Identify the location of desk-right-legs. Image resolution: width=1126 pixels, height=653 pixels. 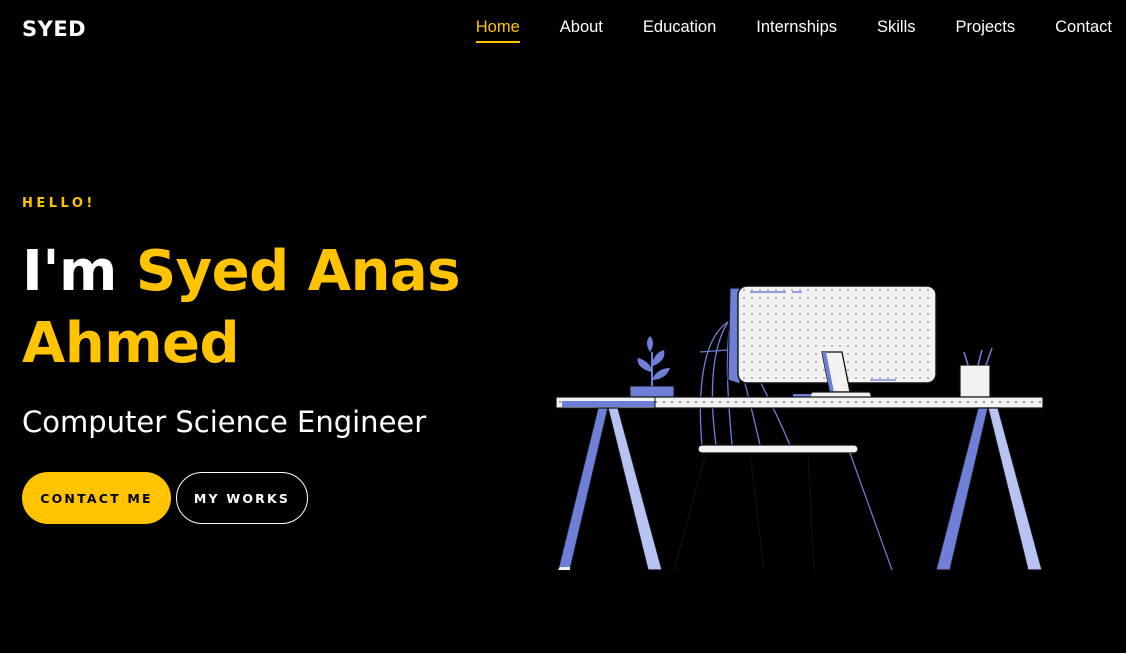
(989, 489).